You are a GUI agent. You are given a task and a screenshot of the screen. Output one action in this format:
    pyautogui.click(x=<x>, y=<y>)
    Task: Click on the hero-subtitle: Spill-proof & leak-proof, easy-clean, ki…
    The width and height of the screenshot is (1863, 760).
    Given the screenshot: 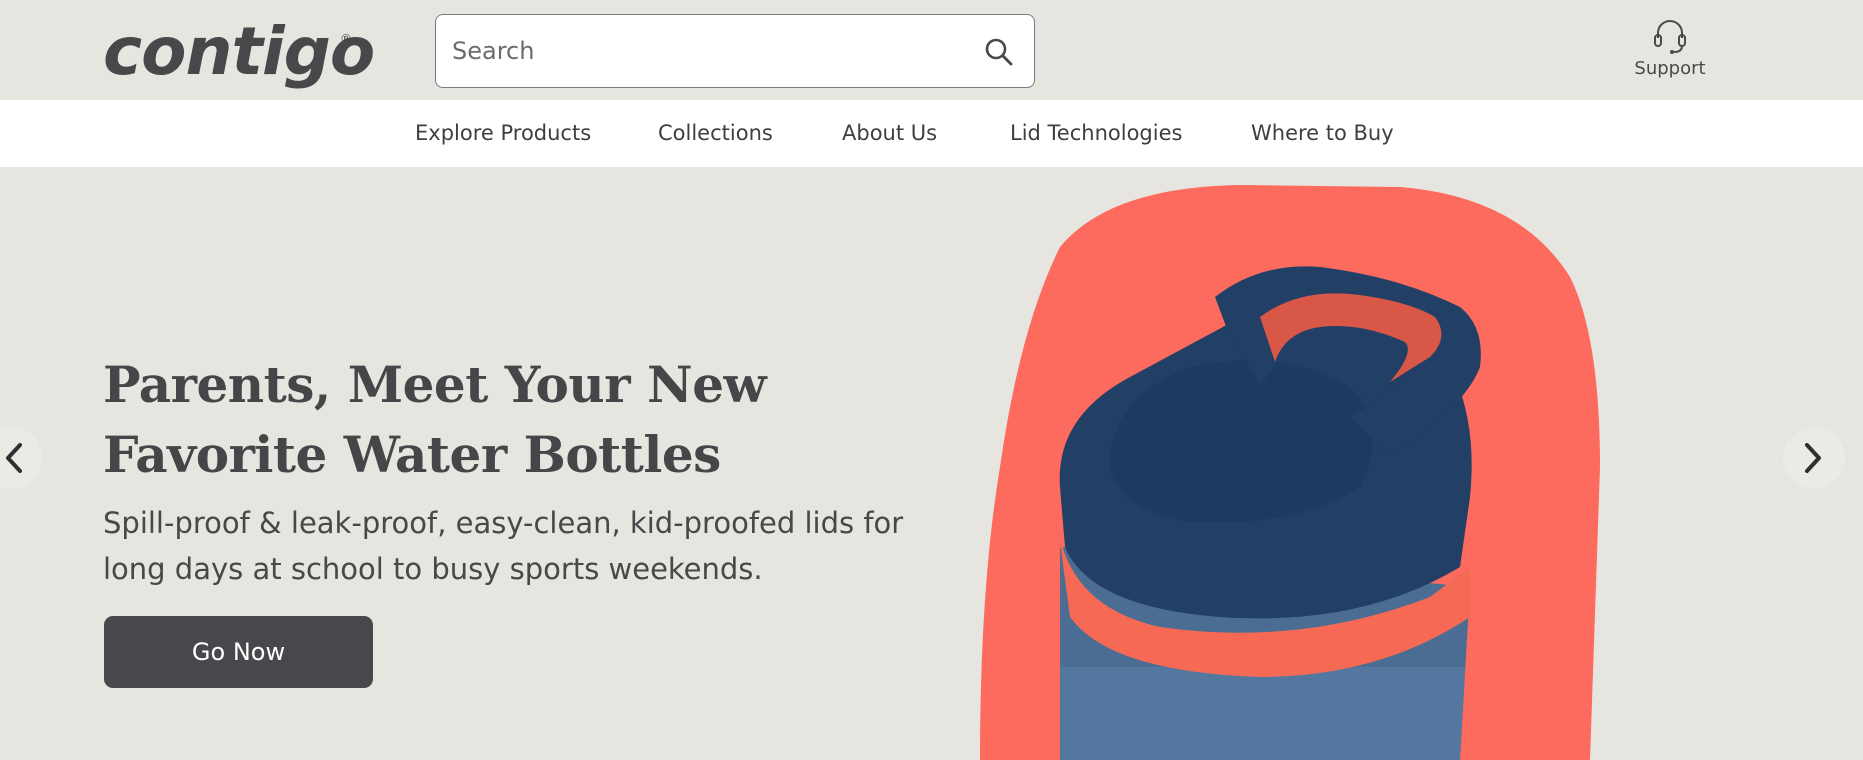 What is the action you would take?
    pyautogui.click(x=513, y=546)
    